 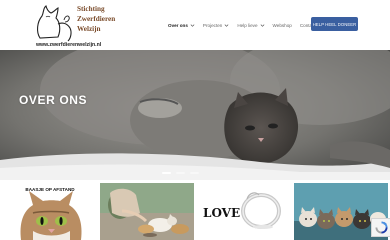 I want to click on feeding-cats-image, so click(x=147, y=211).